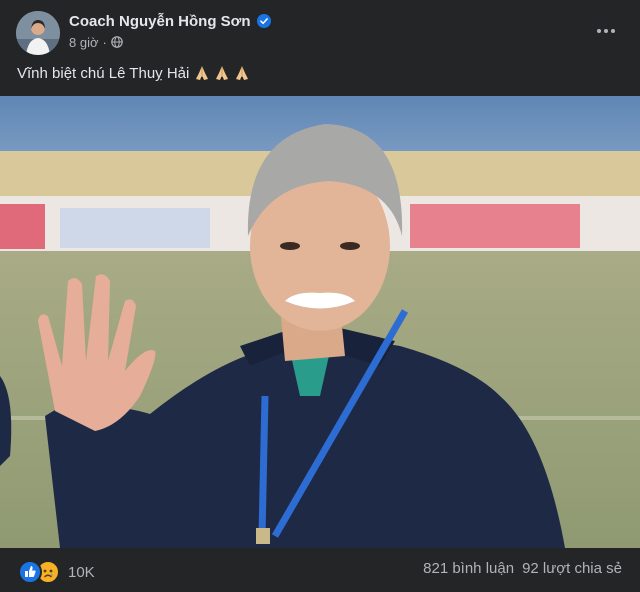 Image resolution: width=640 pixels, height=592 pixels. I want to click on reaction-summary: 10K, so click(56, 572).